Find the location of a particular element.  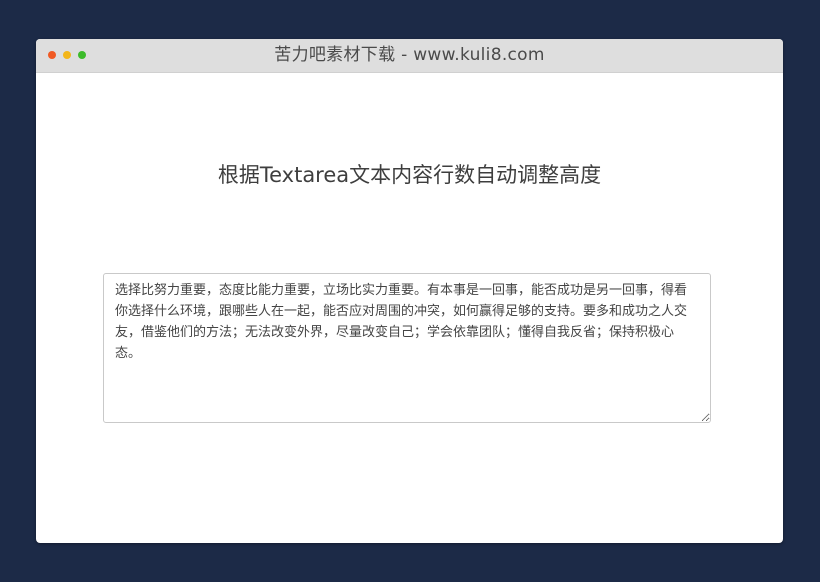

title-bar: 苦力吧素材下载 - www.kuli8.com is located at coordinates (409, 56).